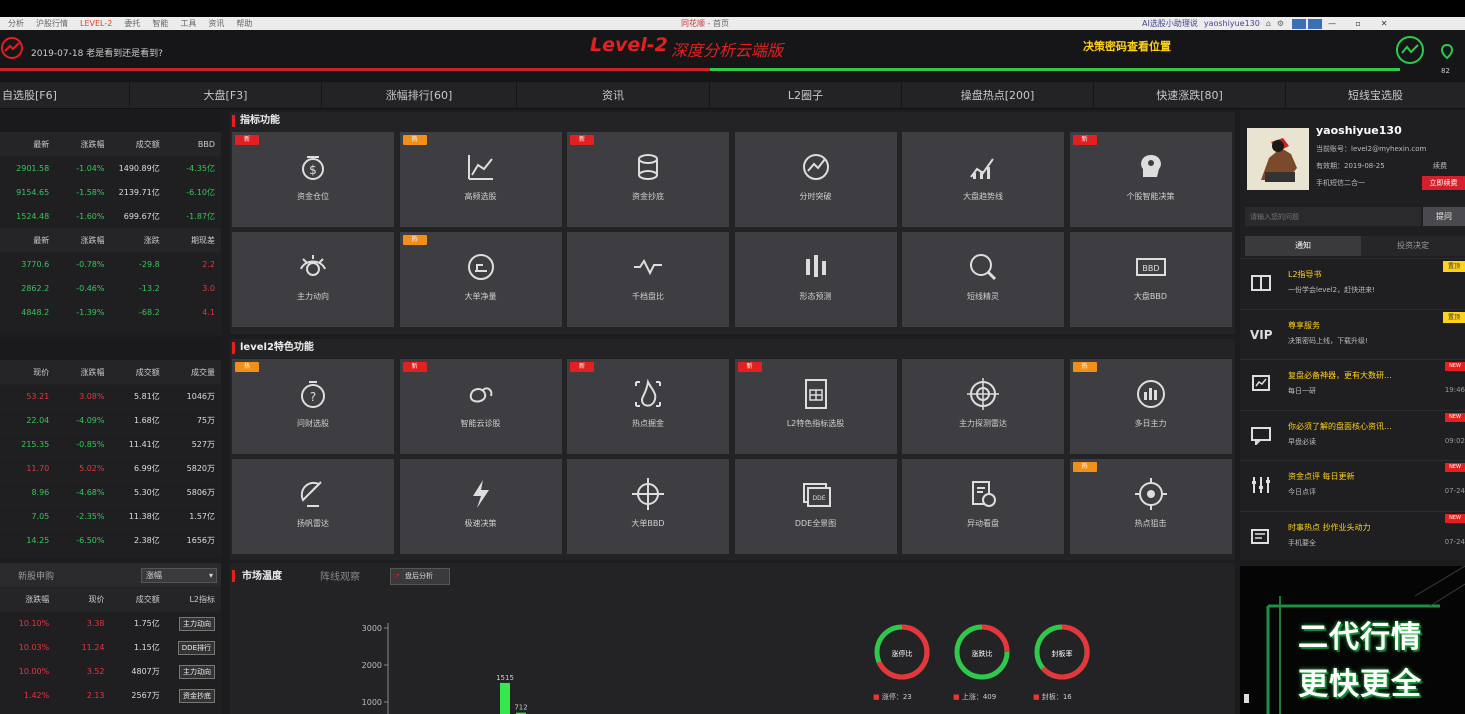  I want to click on feature-tile: 极速决策, so click(480, 506).